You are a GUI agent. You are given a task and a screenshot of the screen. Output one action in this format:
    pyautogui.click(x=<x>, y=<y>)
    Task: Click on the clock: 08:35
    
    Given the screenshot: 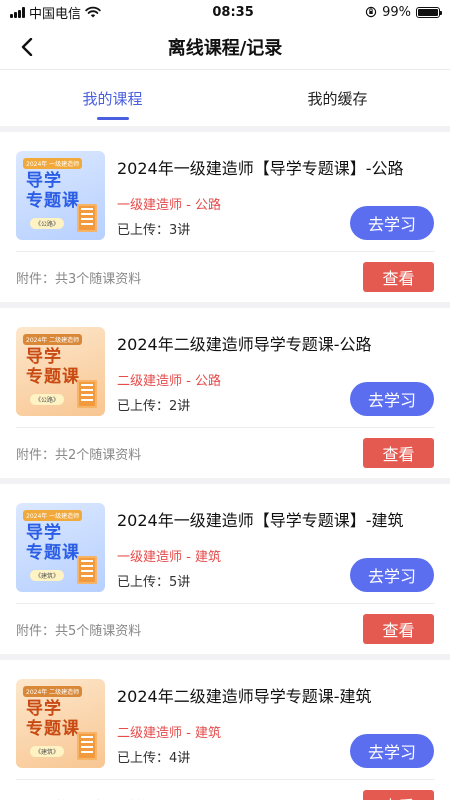 What is the action you would take?
    pyautogui.click(x=233, y=12)
    